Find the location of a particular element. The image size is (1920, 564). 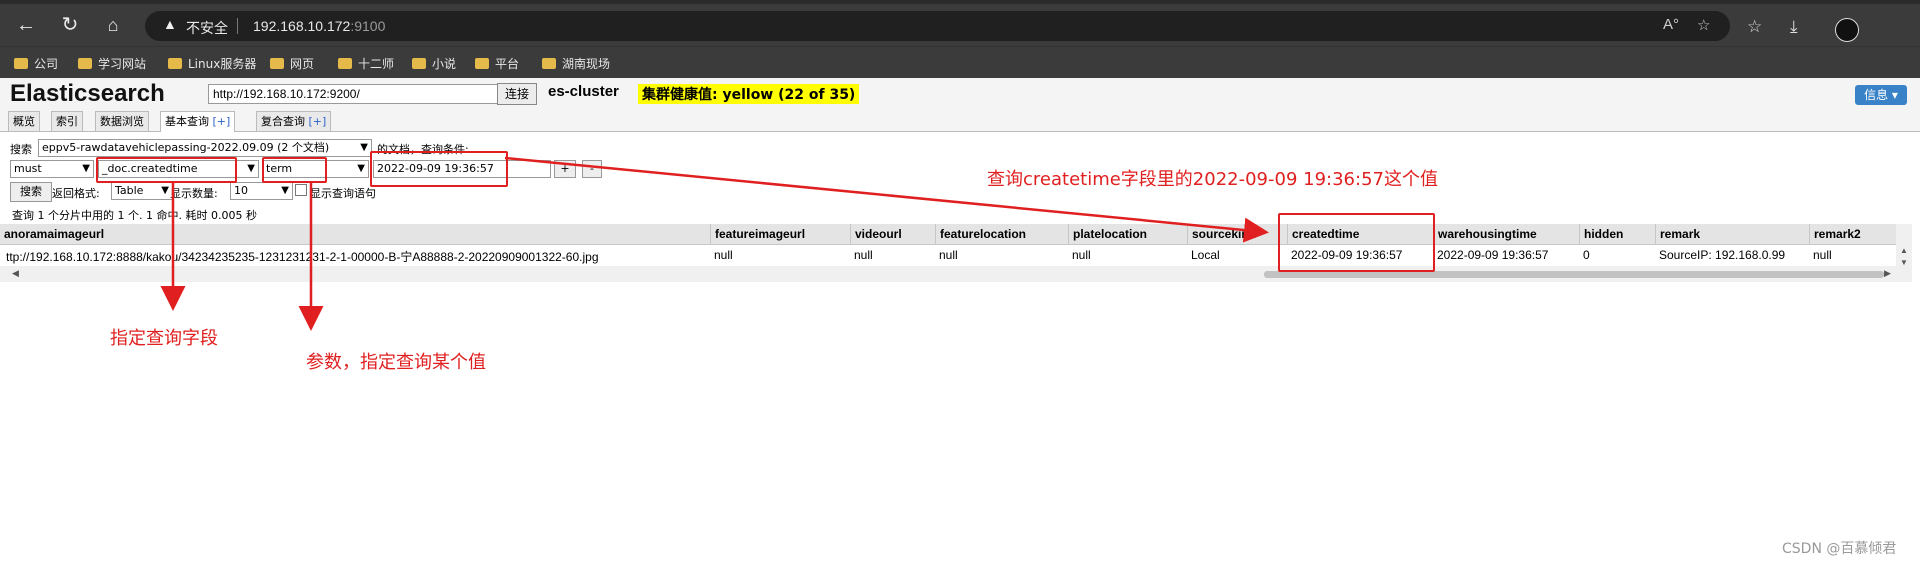

annotation-right-note: 查询createtime字段里的2022-09-09 19:36:57这个值 is located at coordinates (1212, 179).